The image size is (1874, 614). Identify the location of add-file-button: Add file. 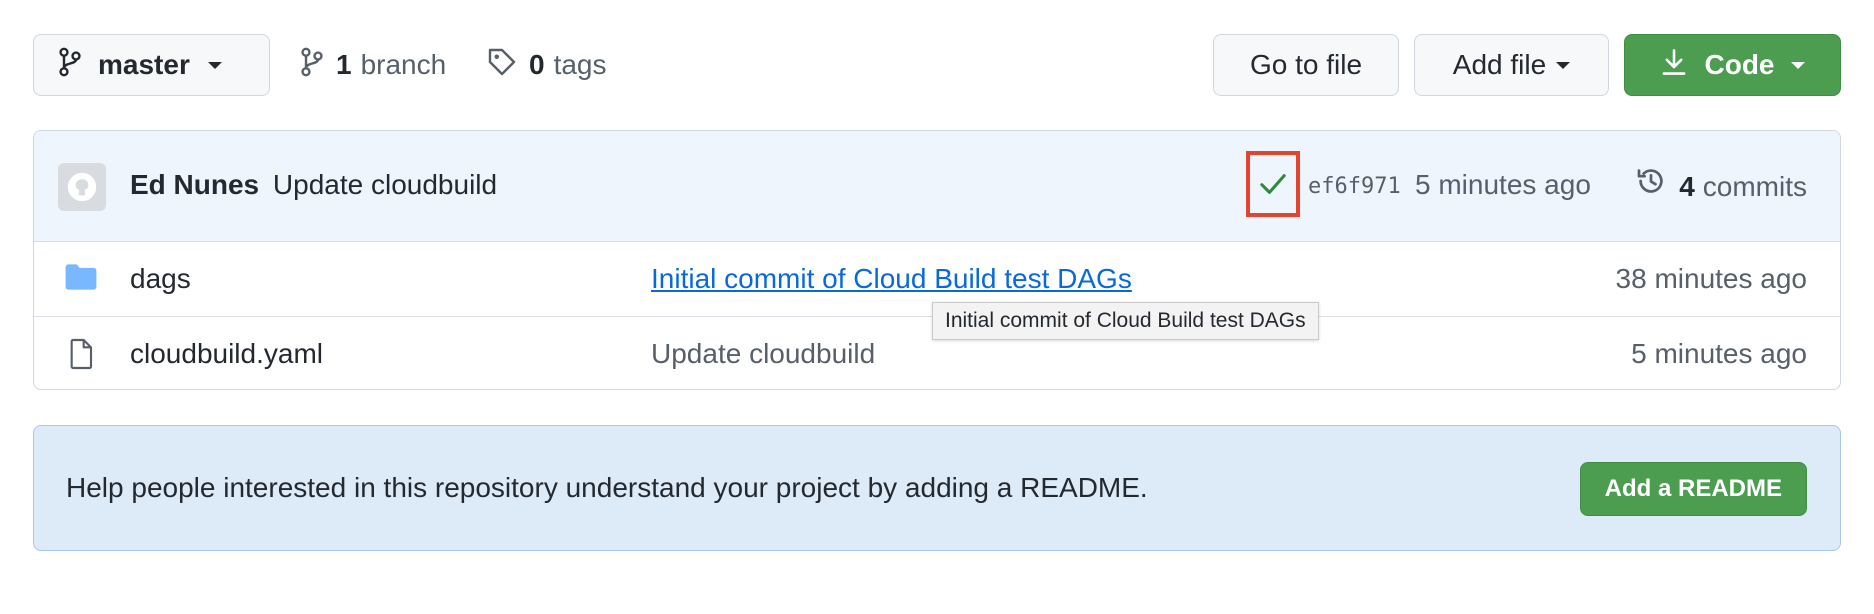
(1511, 65).